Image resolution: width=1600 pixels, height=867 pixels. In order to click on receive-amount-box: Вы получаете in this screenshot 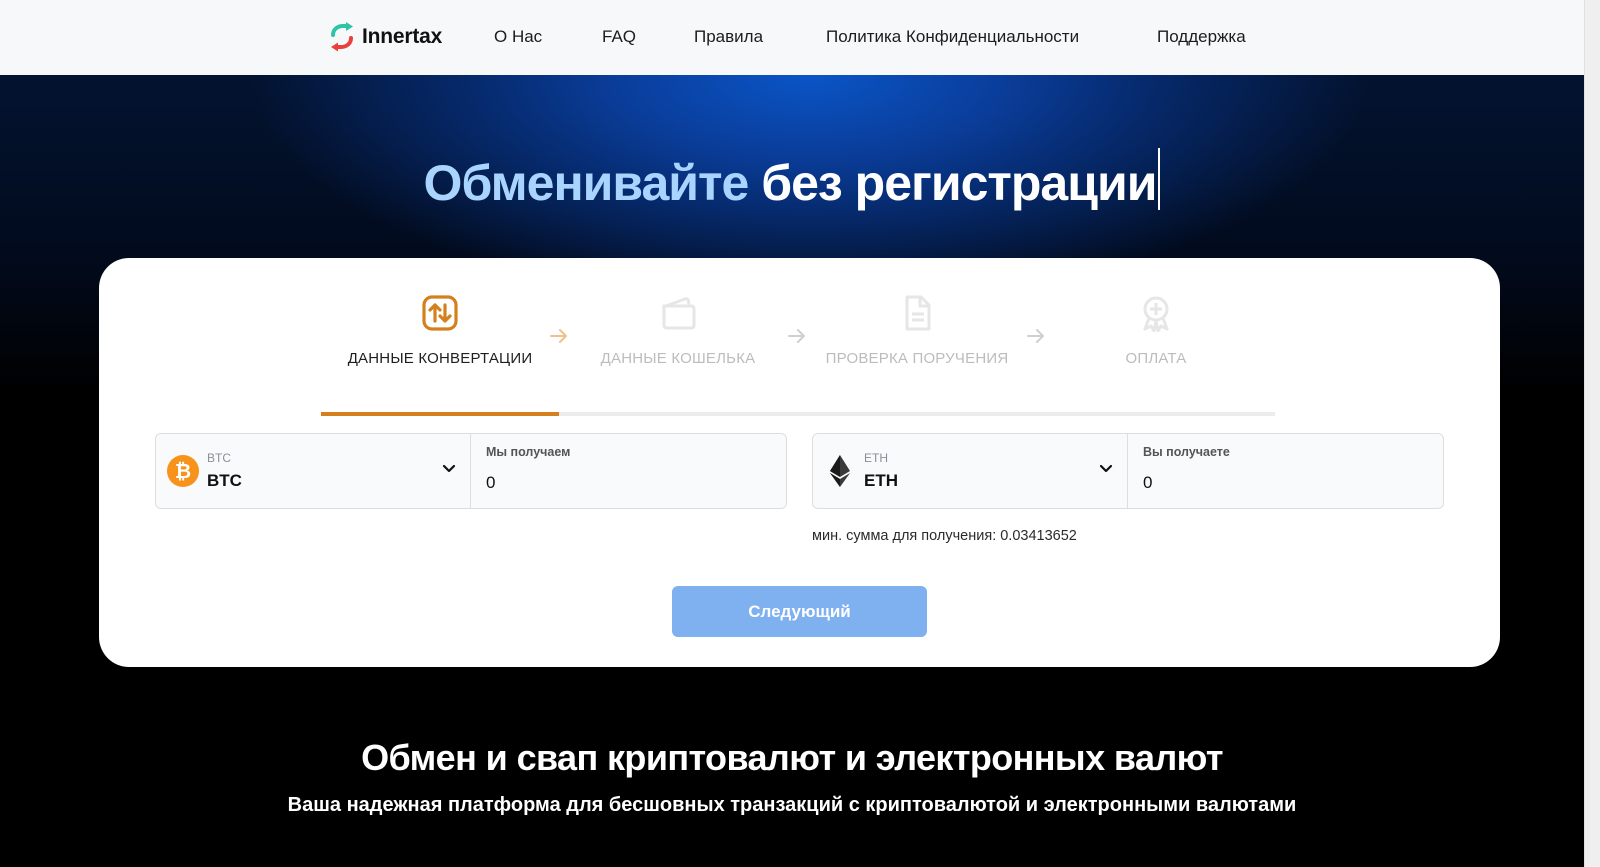, I will do `click(1285, 471)`.